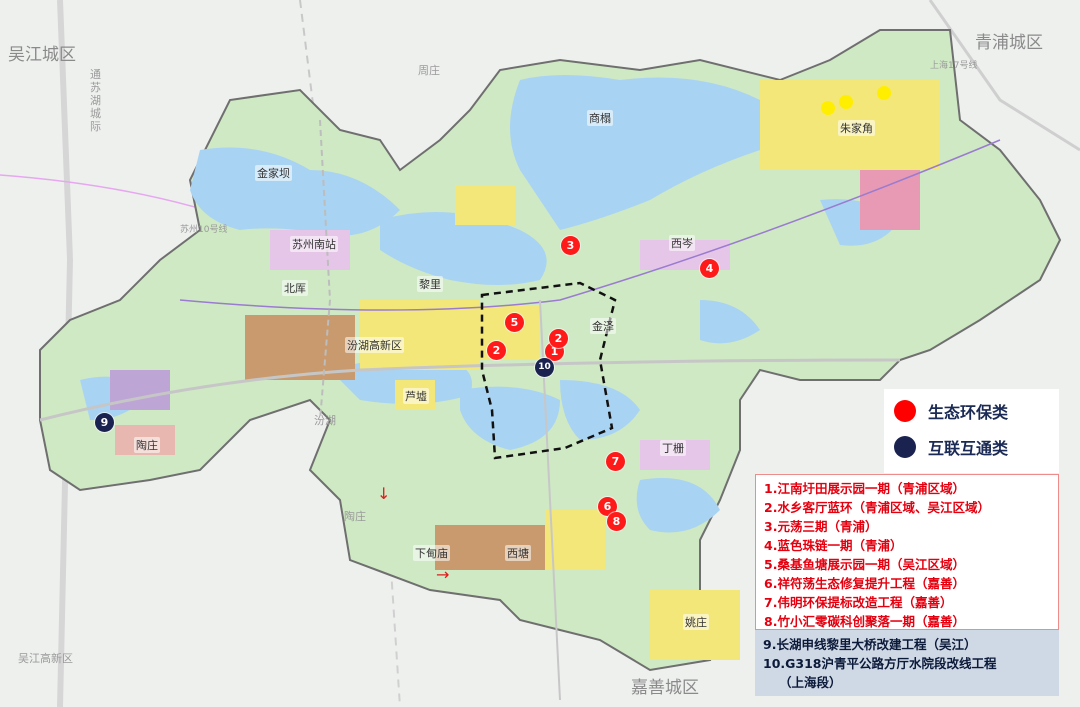 This screenshot has width=1080, height=707. Describe the element at coordinates (355, 516) in the screenshot. I see `region-label-taoyuan: 陶庄` at that location.